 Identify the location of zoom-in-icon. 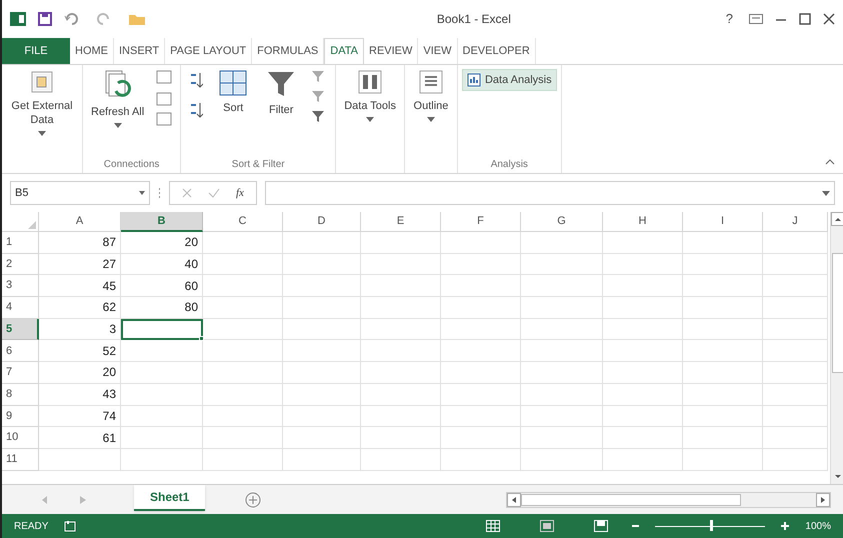
(785, 526).